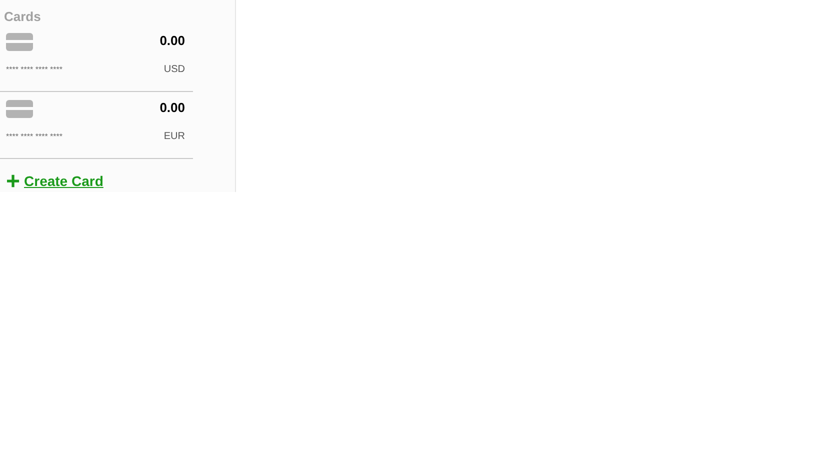 The image size is (819, 460). What do you see at coordinates (174, 70) in the screenshot?
I see `card-currency: USD` at bounding box center [174, 70].